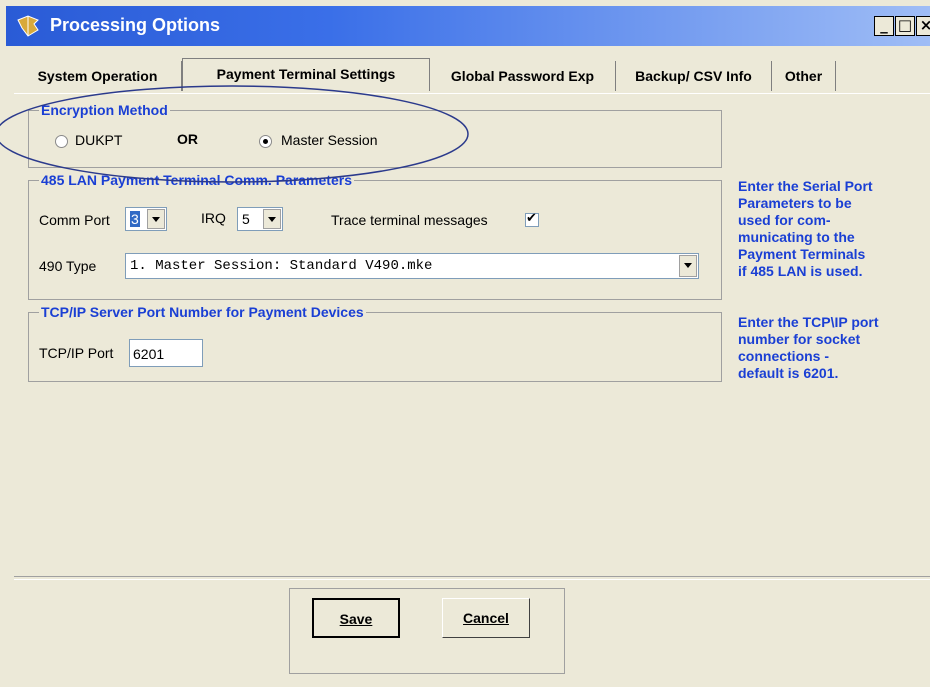 The image size is (930, 687). Describe the element at coordinates (468, 26) in the screenshot. I see `title-bar: Processing Options _ □ ×` at that location.